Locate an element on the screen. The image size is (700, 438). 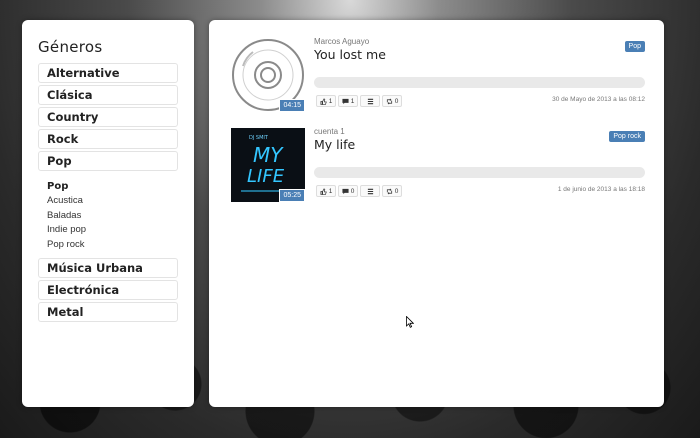
comment-count: 0 is located at coordinates (352, 191).